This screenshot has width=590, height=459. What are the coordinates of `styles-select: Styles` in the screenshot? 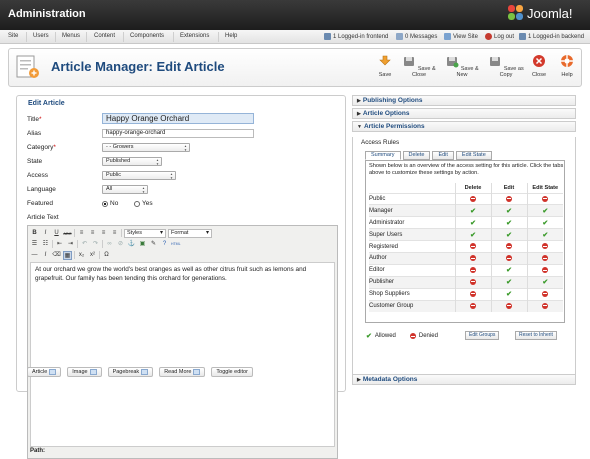 It's located at (145, 233).